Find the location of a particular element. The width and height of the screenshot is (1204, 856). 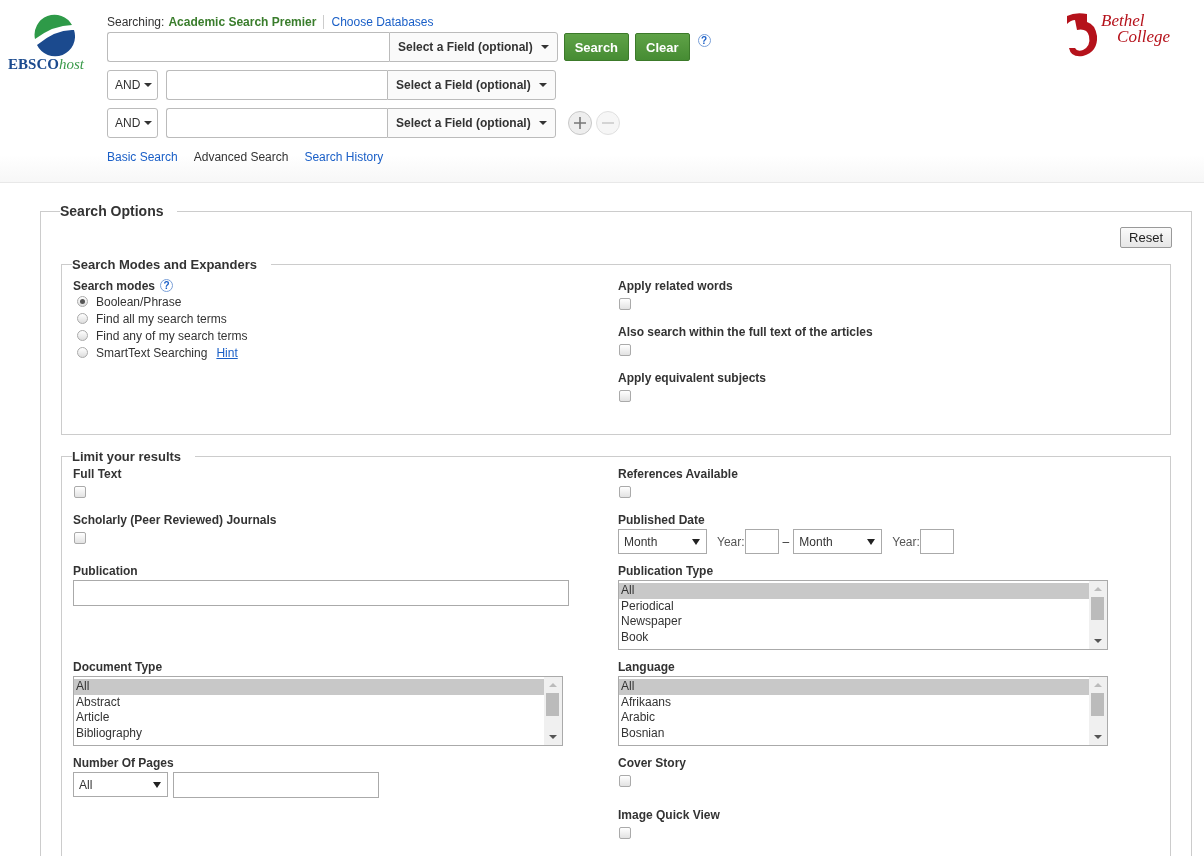

search-mode-link: Search History is located at coordinates (344, 157).